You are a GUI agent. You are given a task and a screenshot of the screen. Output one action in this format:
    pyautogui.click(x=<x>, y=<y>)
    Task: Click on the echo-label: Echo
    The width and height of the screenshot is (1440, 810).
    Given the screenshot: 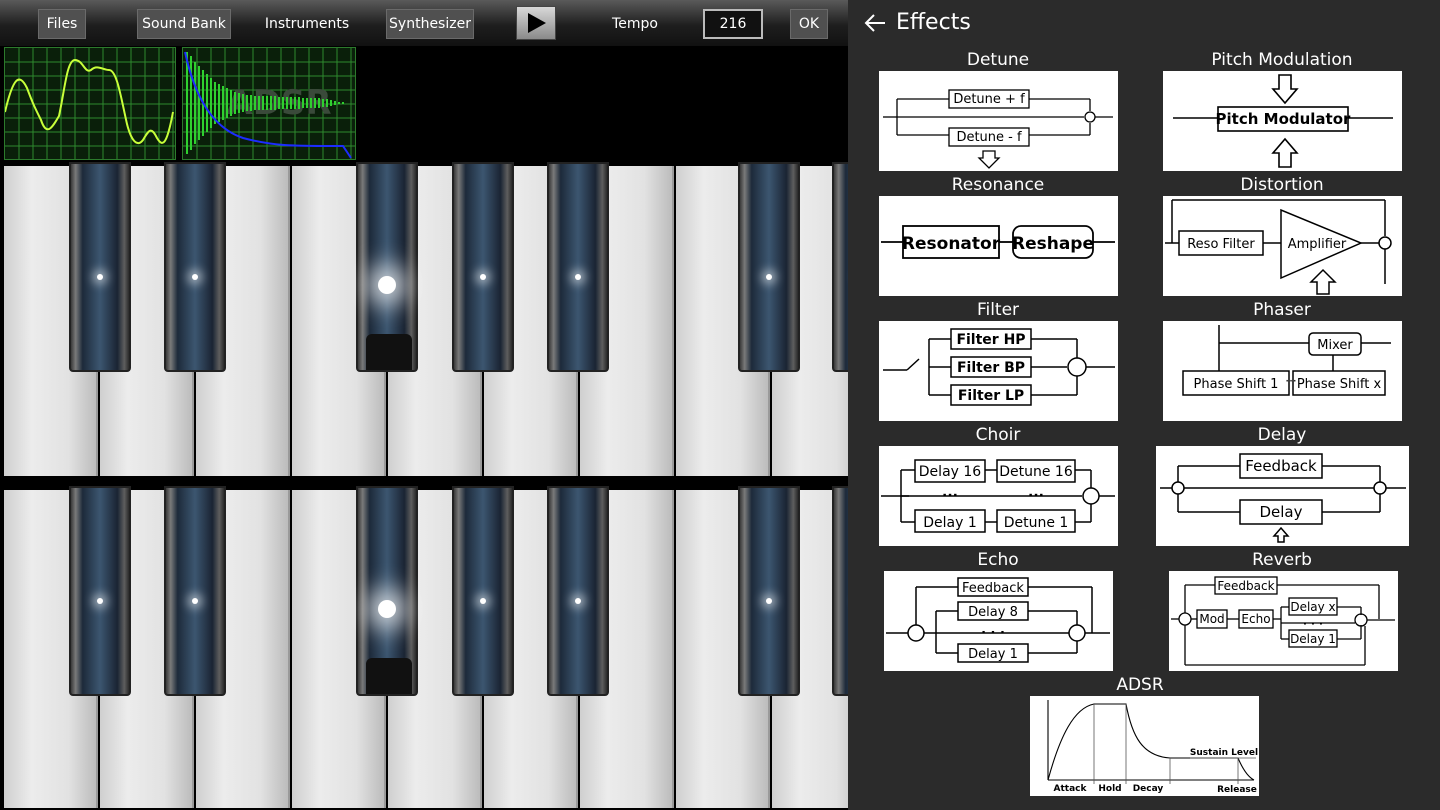 What is the action you would take?
    pyautogui.click(x=998, y=560)
    